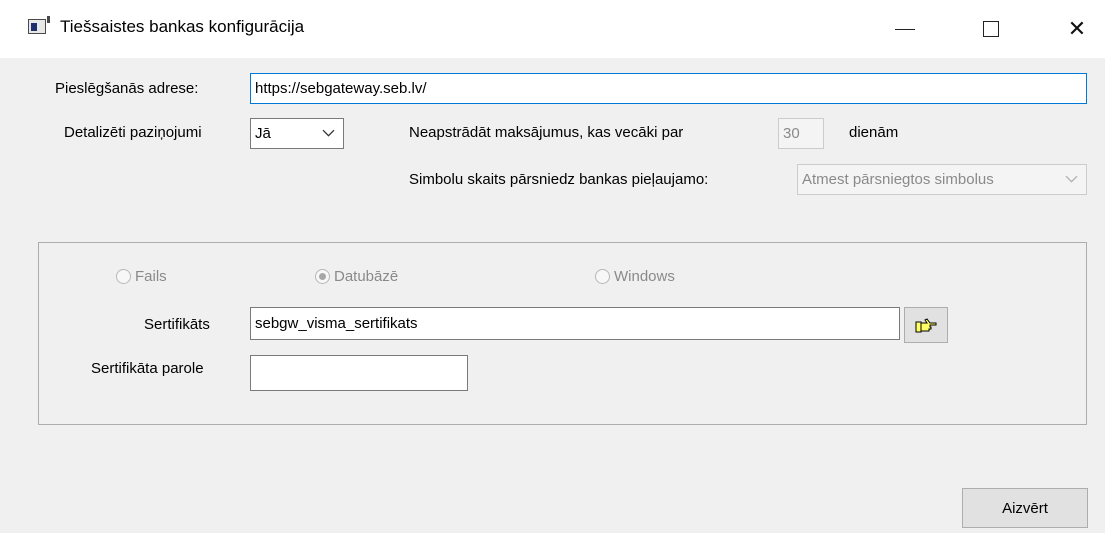 The image size is (1105, 533). Describe the element at coordinates (182, 26) in the screenshot. I see `window-title: Tiešsaistes bankas konfigurācija` at that location.